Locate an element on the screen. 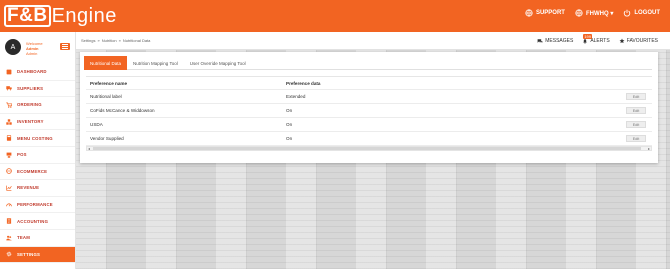 This screenshot has width=670, height=269. sidebar-item-label: SETTINGS is located at coordinates (29, 254).